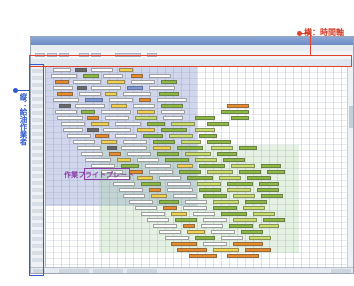  I want to click on scrollbar-thumb, so click(351, 117).